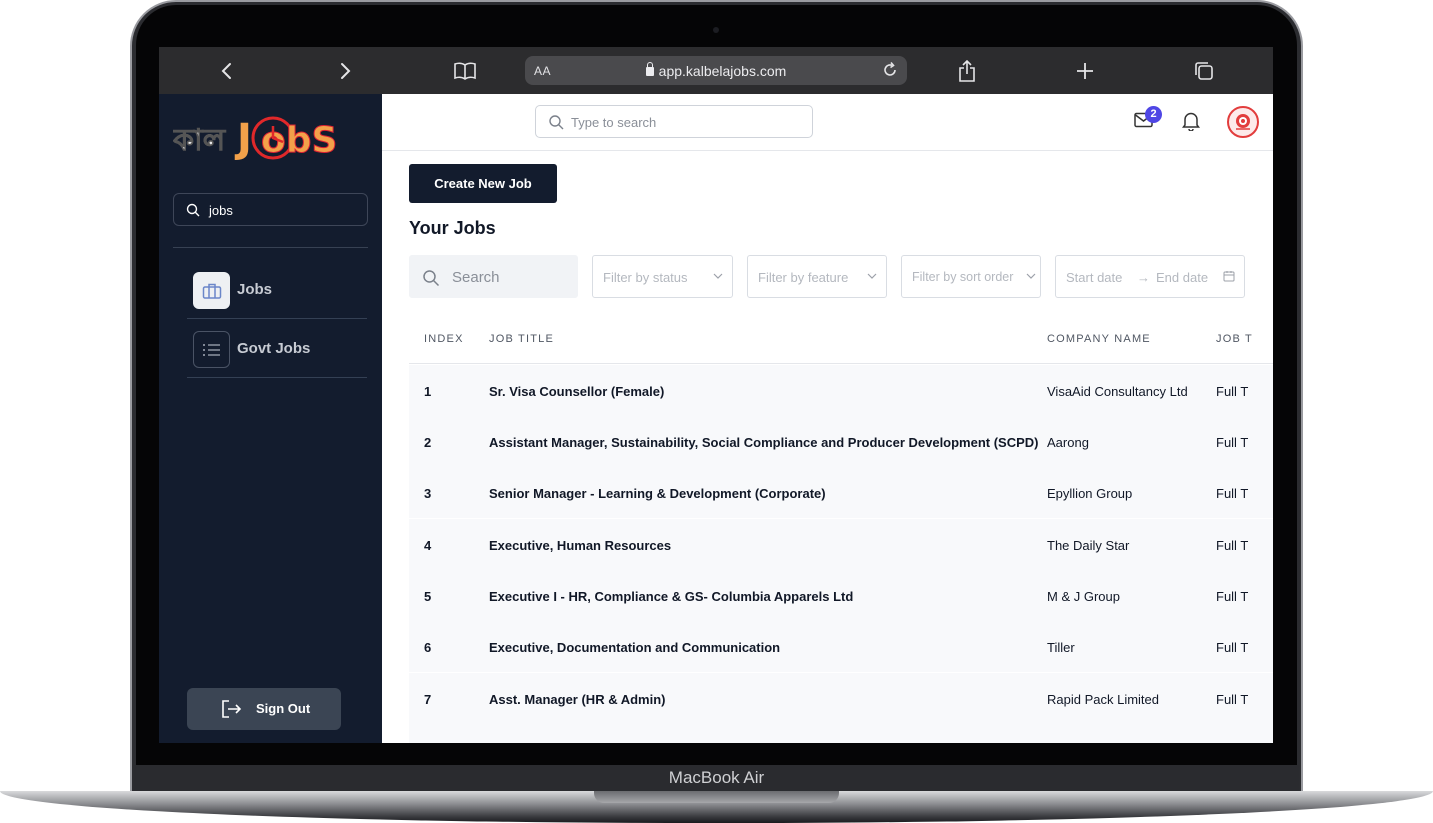 The image size is (1433, 823). I want to click on browser-toolbar: AA app.kalbelajobs.com, so click(716, 70).